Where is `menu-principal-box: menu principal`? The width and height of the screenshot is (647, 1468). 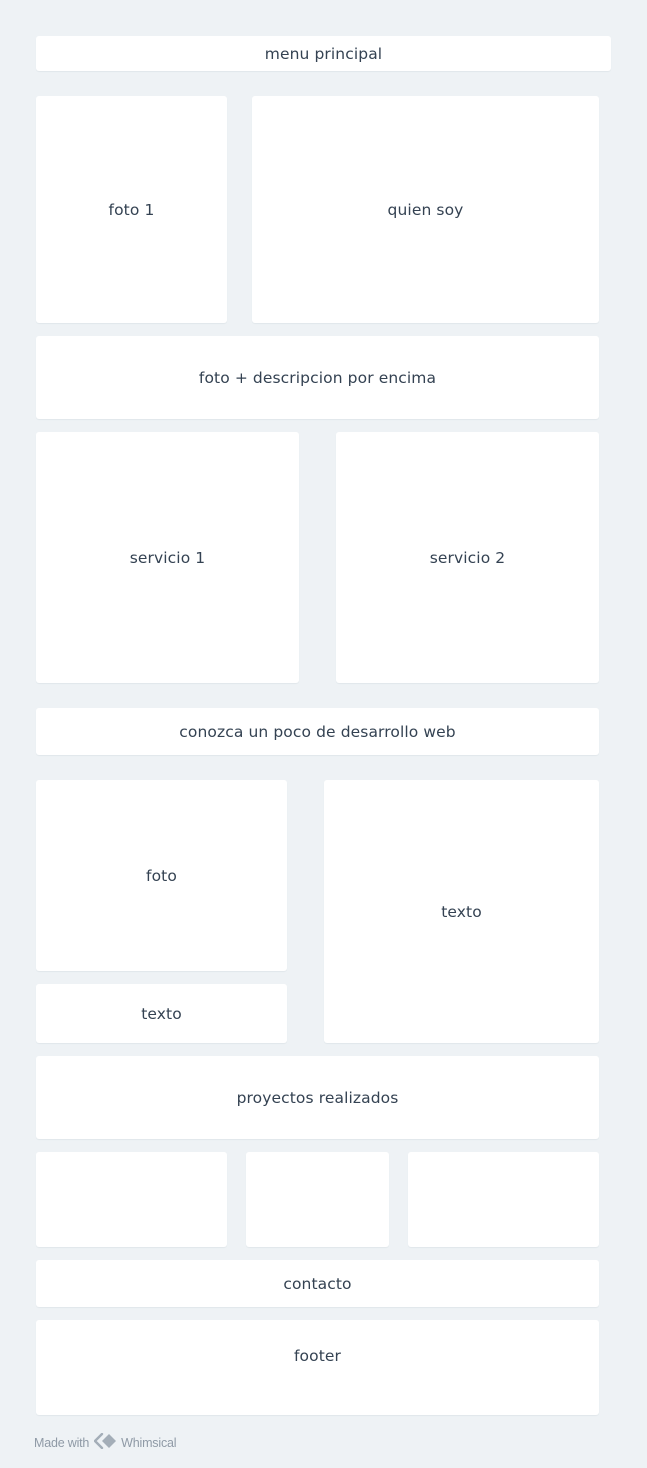
menu-principal-box: menu principal is located at coordinates (323, 53).